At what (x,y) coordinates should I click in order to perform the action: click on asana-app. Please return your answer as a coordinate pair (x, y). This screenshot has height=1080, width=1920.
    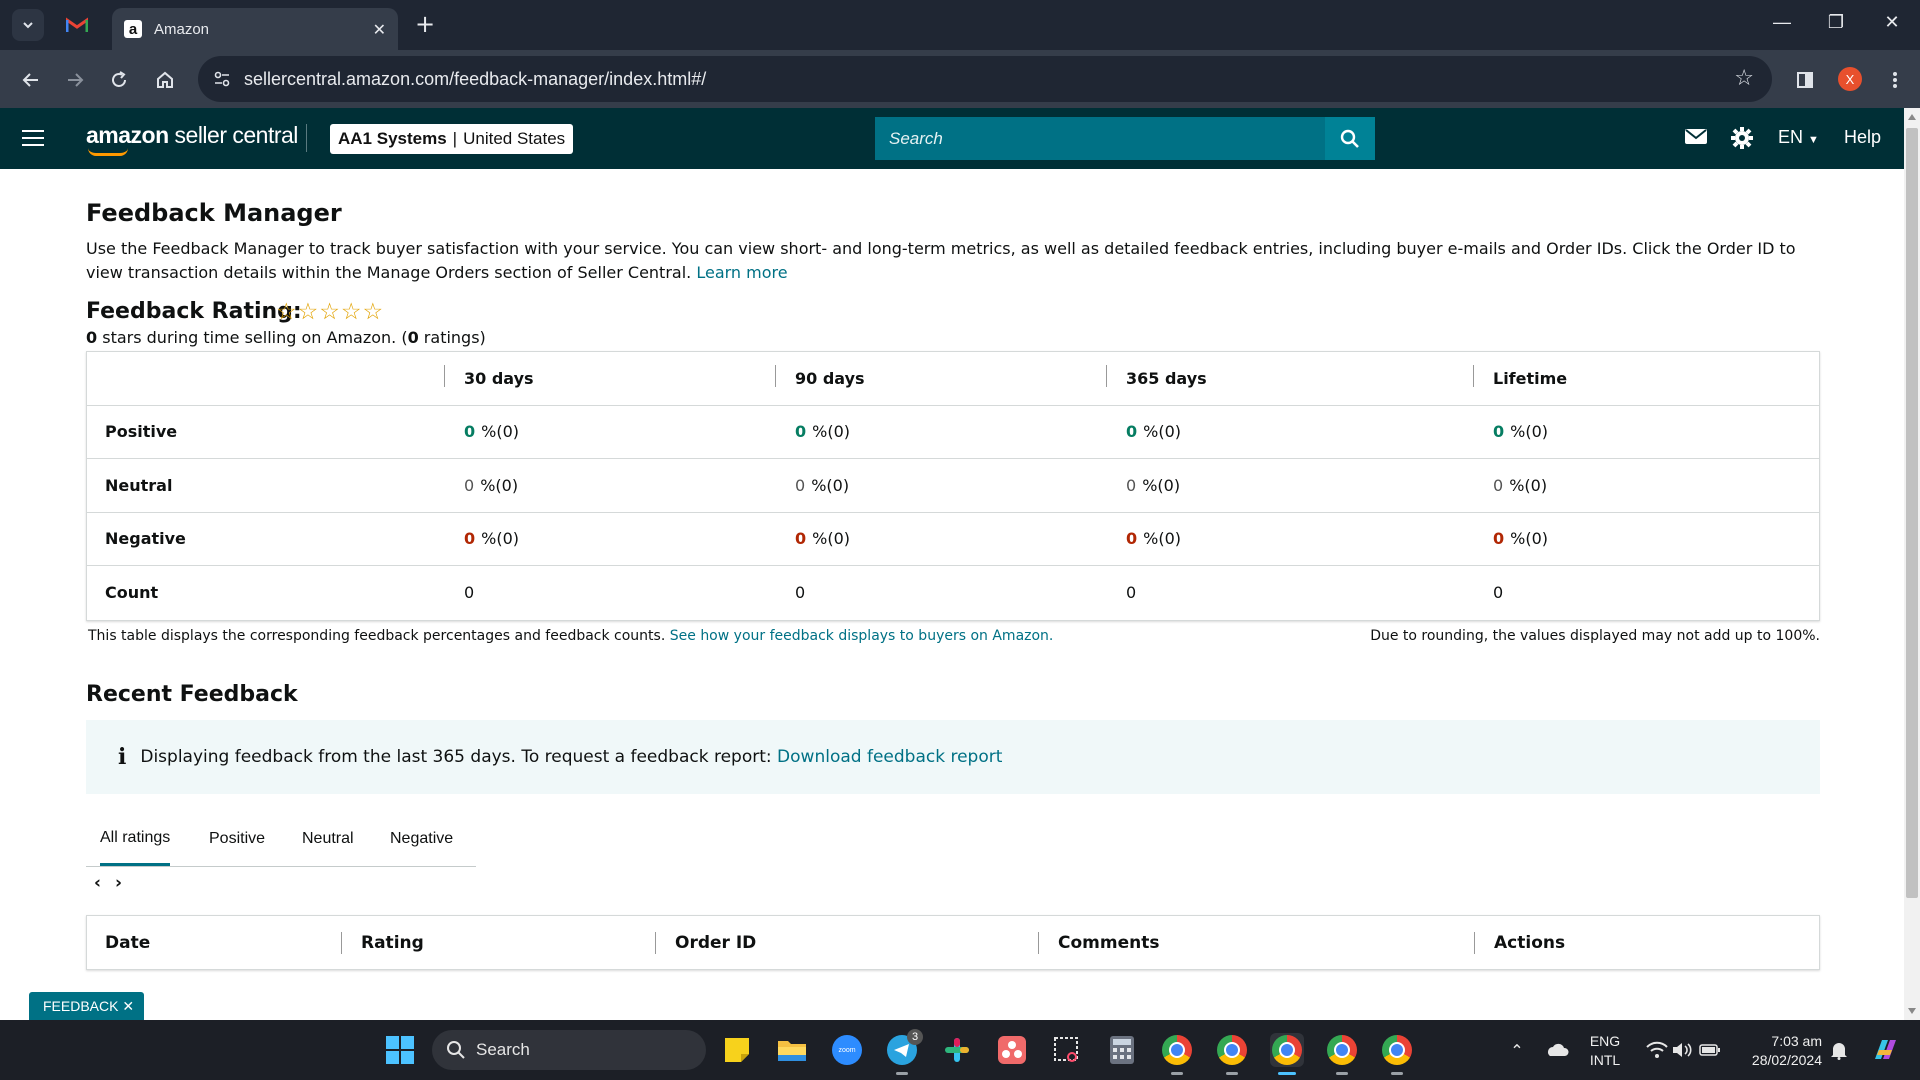
    Looking at the image, I should click on (1012, 1050).